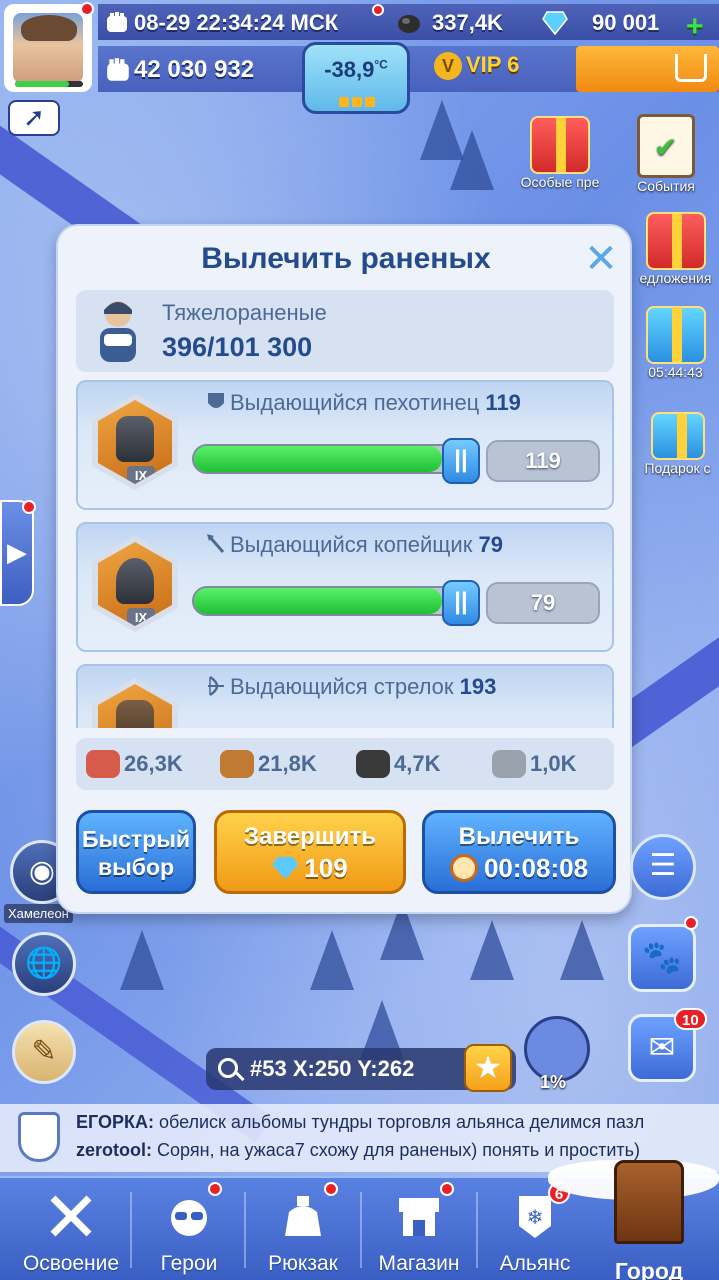 This screenshot has height=1280, width=719. I want to click on wounded-summary: Тяжелораненые 396/101 300, so click(345, 331).